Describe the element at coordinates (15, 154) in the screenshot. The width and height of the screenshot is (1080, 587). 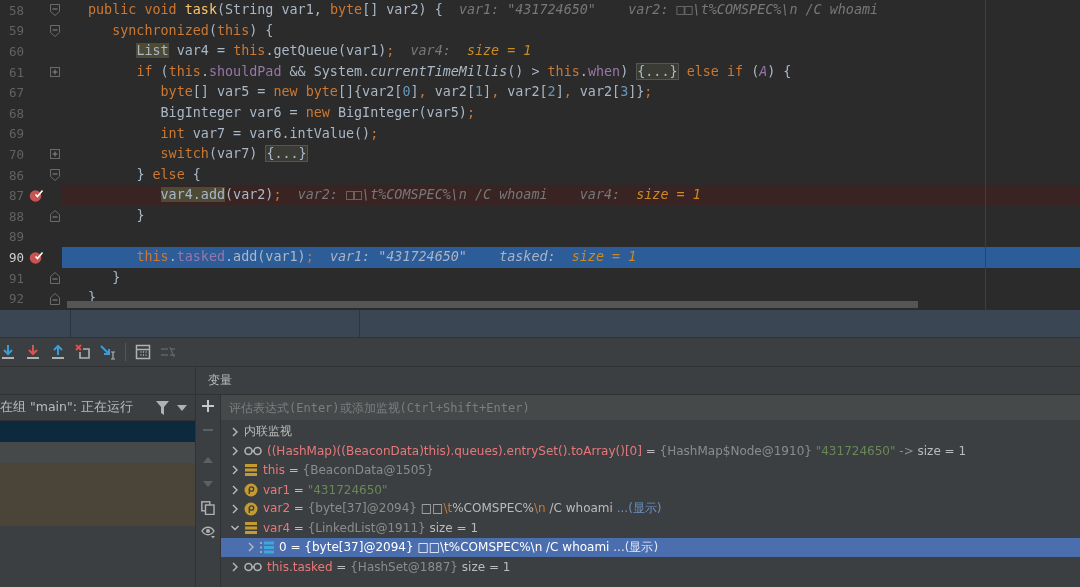
I see `line-number: 70` at that location.